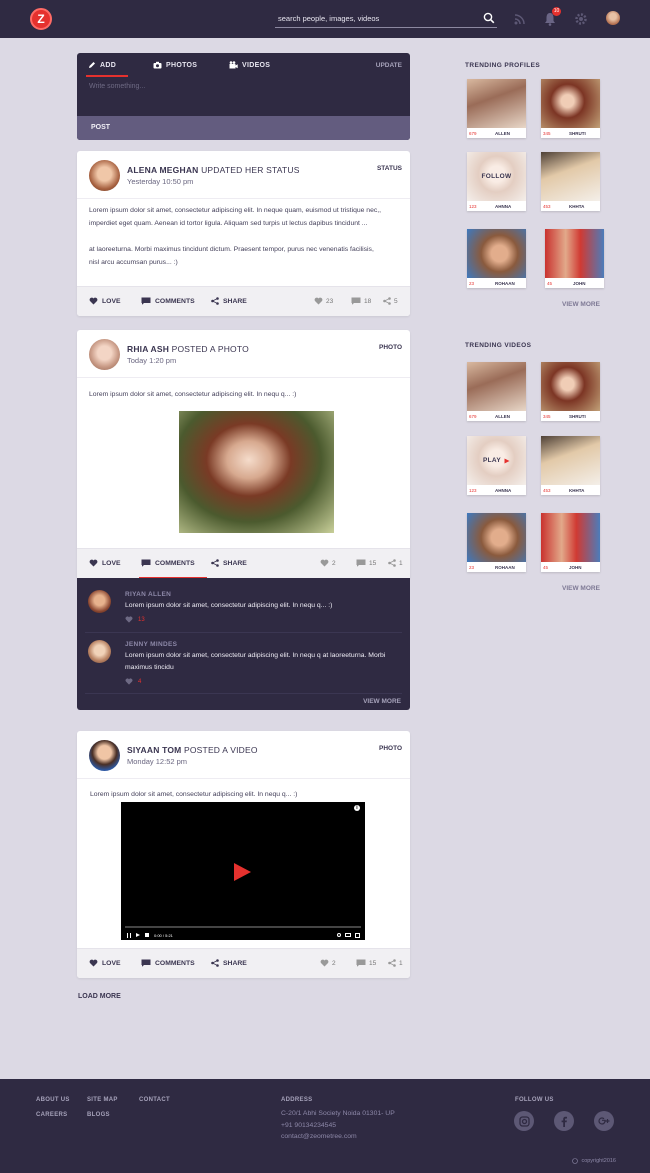 The width and height of the screenshot is (650, 1173). Describe the element at coordinates (243, 96) in the screenshot. I see `post-textarea` at that location.